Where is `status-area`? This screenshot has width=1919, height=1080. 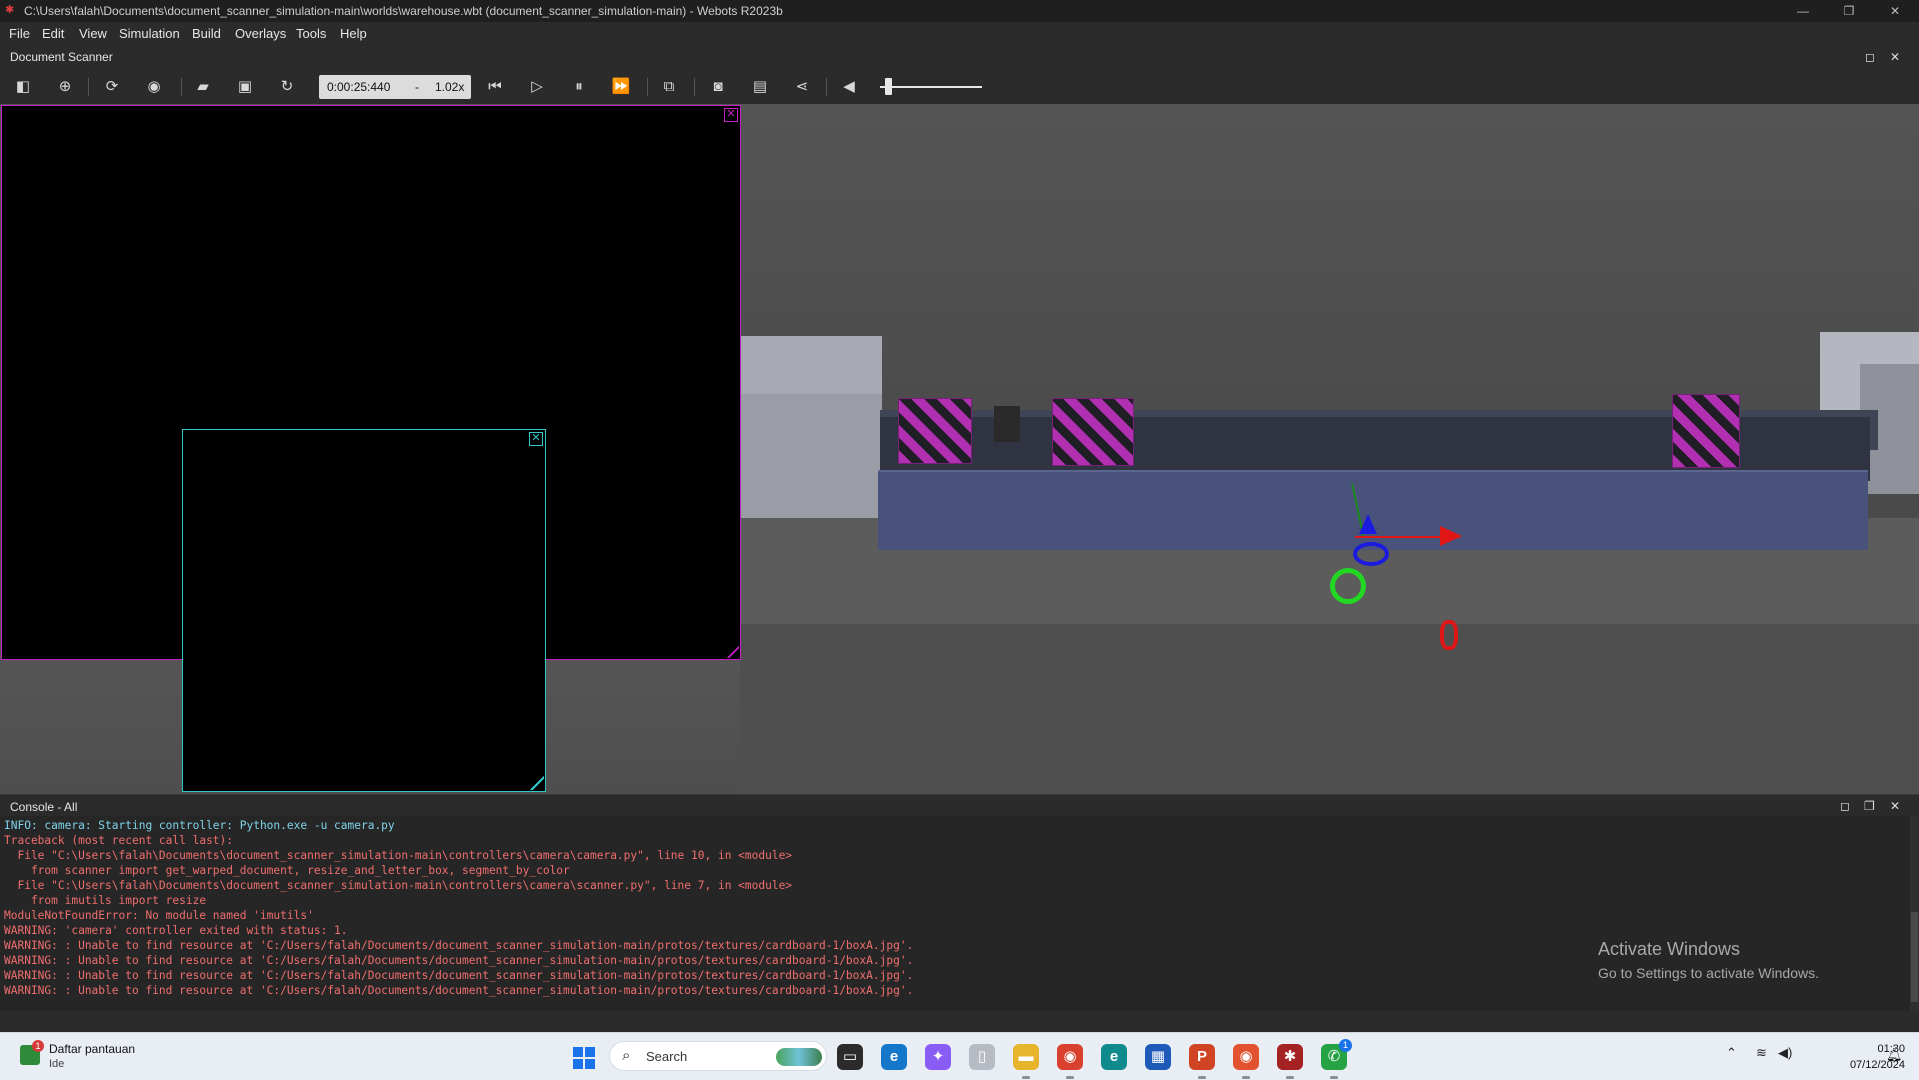
status-area is located at coordinates (959, 1021).